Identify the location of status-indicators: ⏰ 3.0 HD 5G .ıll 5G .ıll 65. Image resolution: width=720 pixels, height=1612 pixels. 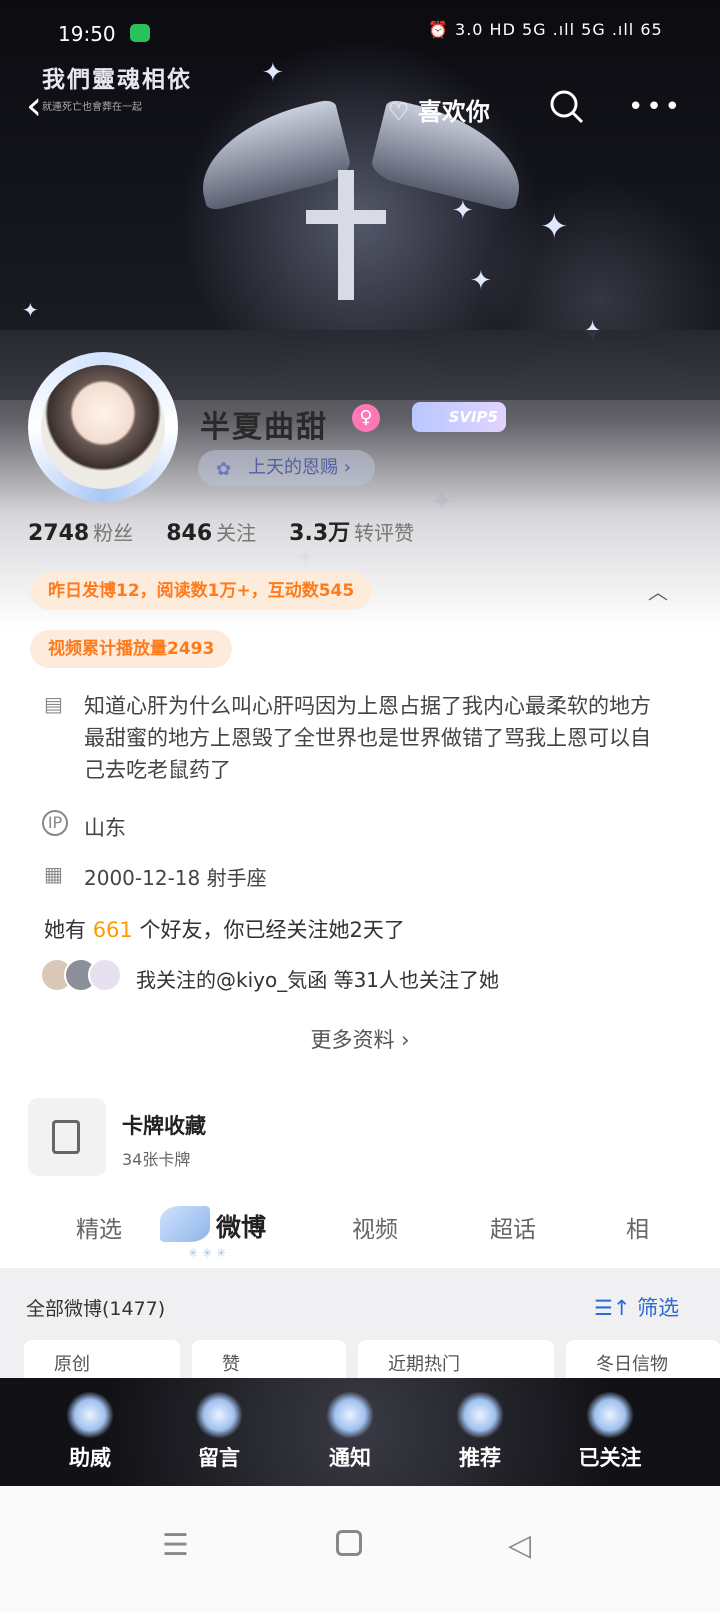
(545, 29).